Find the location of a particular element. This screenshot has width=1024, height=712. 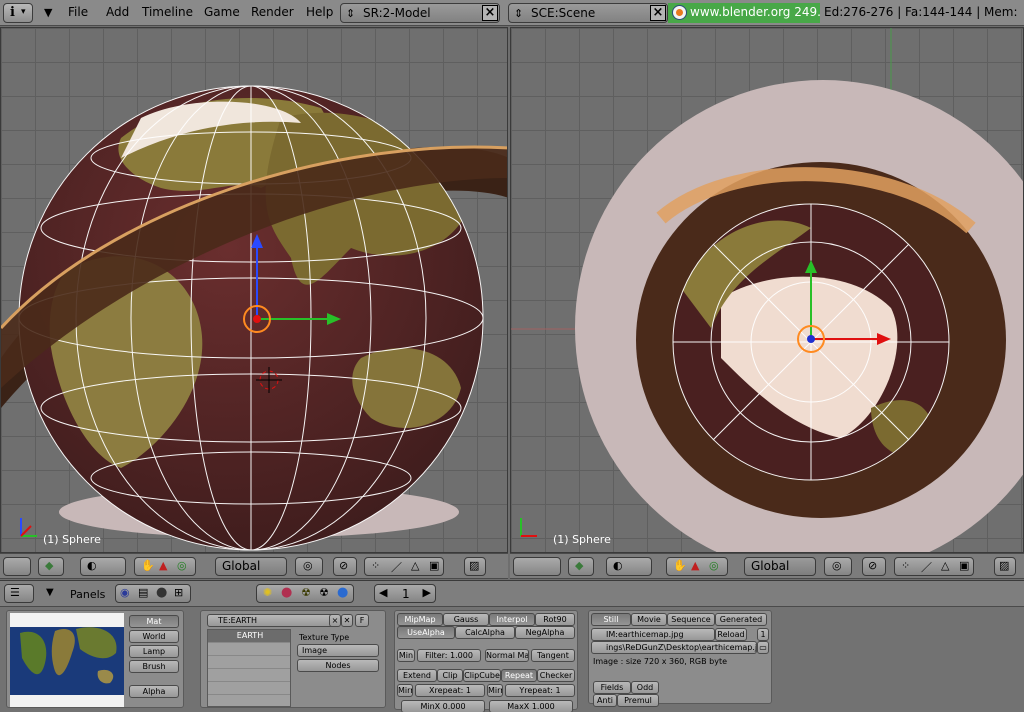

source-movie-tab: Movie is located at coordinates (649, 619).